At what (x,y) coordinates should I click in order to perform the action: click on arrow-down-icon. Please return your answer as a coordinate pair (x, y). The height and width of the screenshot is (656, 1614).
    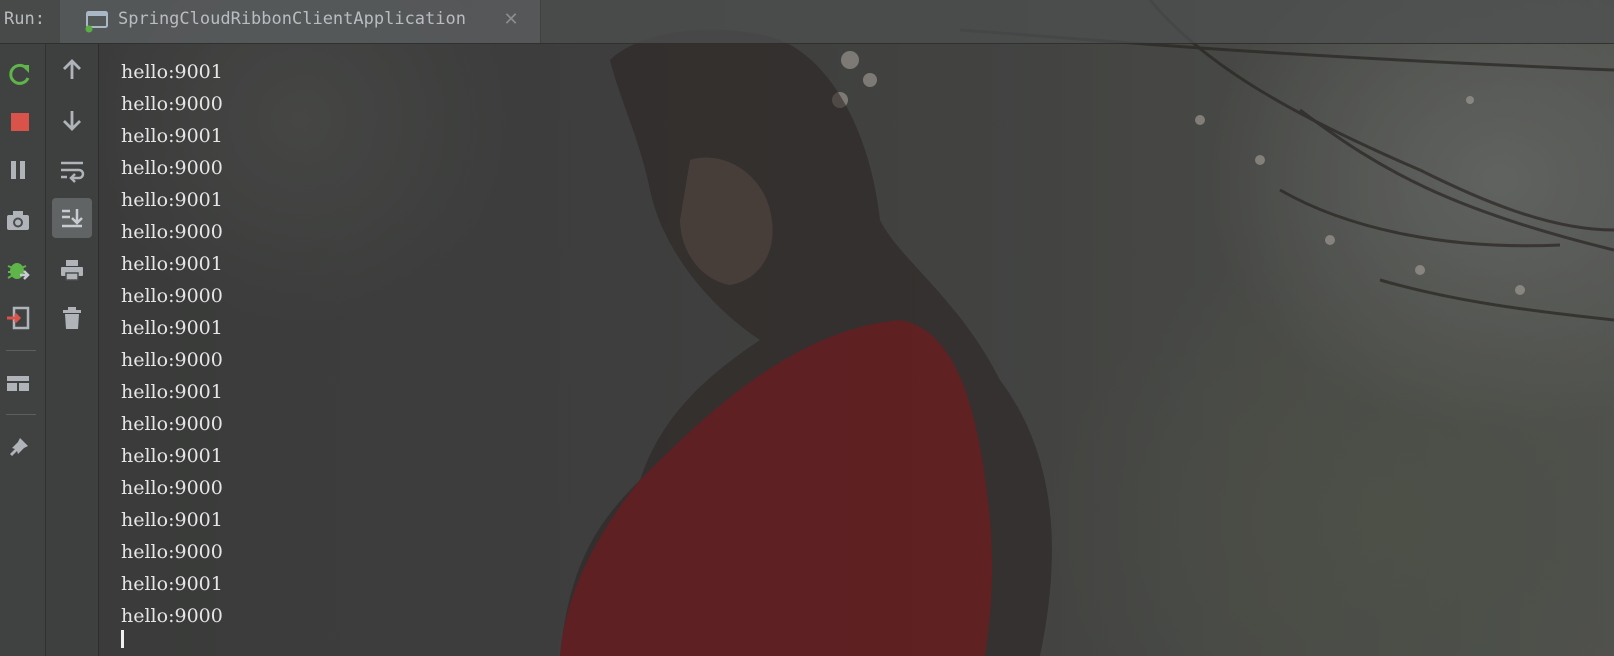
    Looking at the image, I should click on (72, 121).